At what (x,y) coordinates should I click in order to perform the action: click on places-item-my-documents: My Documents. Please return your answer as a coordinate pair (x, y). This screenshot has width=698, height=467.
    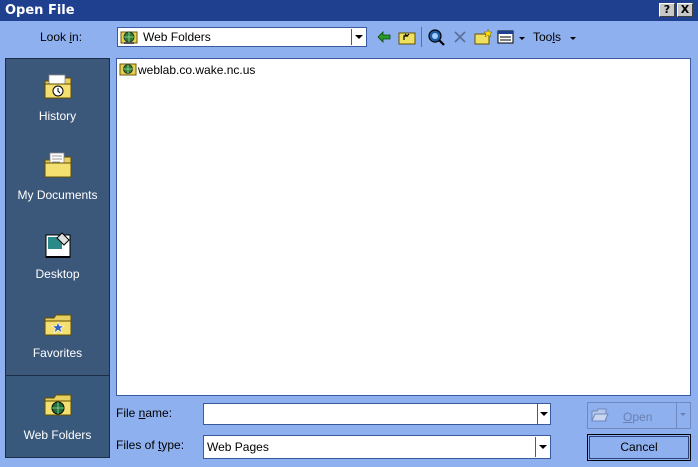
    Looking at the image, I should click on (57, 178).